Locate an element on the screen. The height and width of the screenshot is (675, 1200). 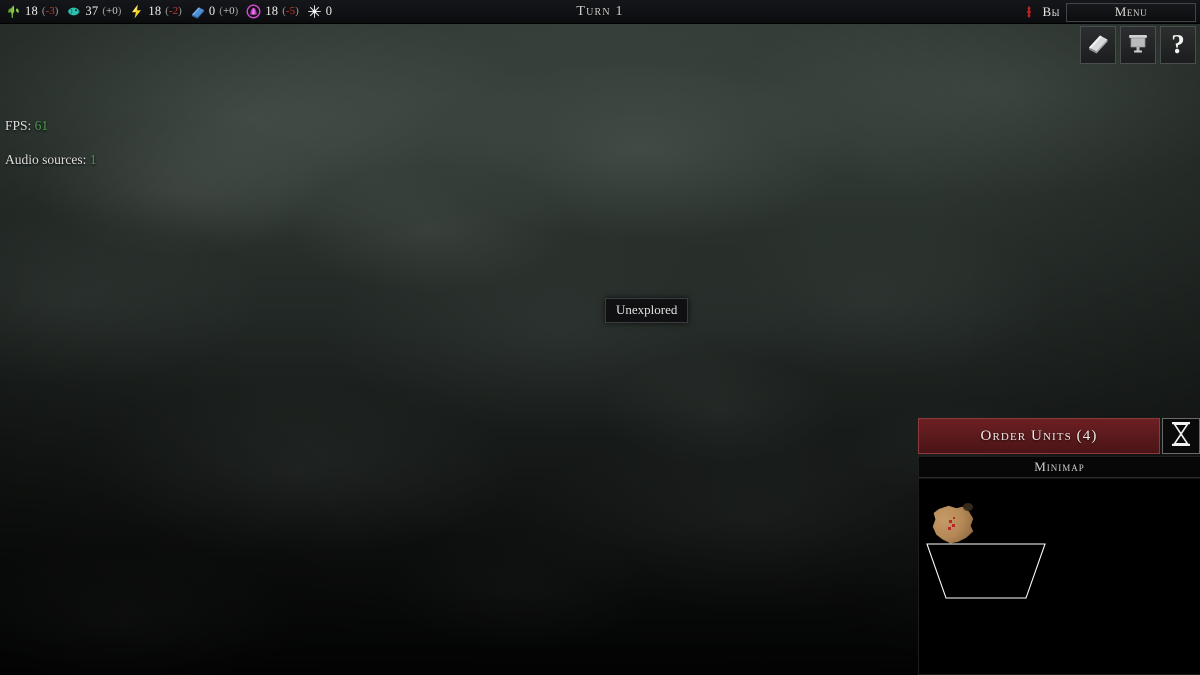
minimap-viewport-indicator is located at coordinates (986, 572).